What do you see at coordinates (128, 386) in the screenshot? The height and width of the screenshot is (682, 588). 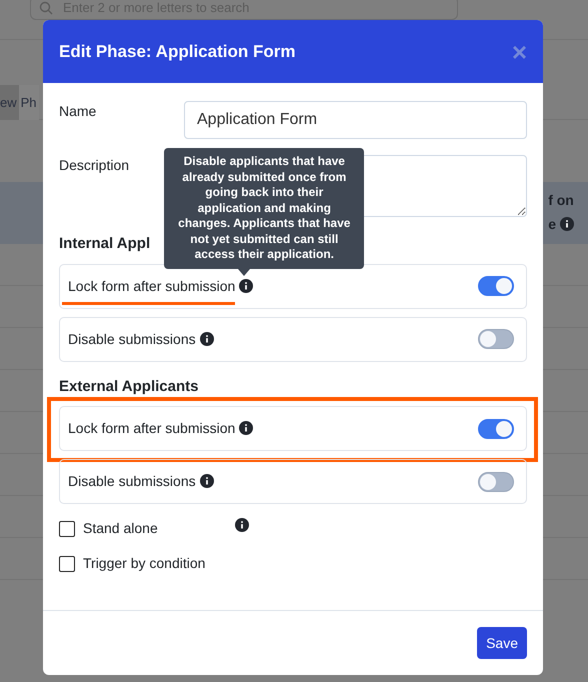 I see `section-heading: External Applicants` at bounding box center [128, 386].